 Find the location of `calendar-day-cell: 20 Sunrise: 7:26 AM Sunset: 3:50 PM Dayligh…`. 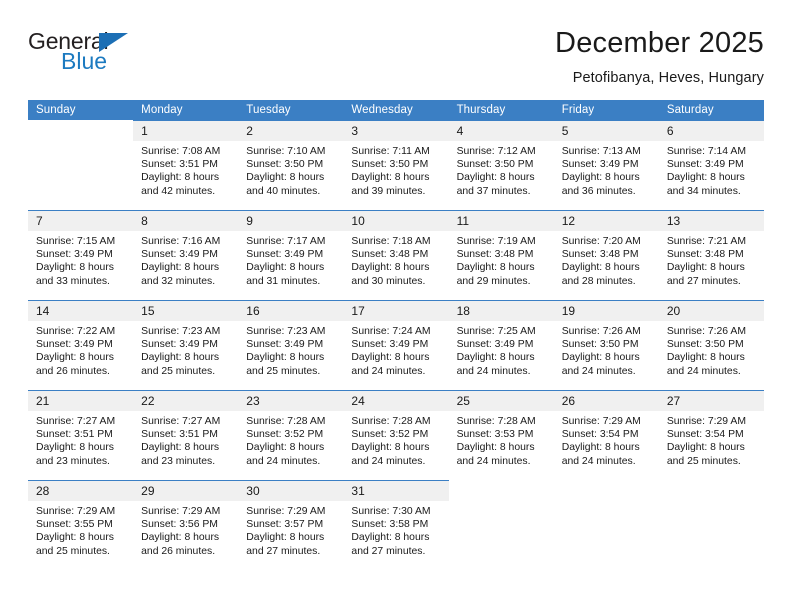

calendar-day-cell: 20 Sunrise: 7:26 AM Sunset: 3:50 PM Dayligh… is located at coordinates (711, 345).